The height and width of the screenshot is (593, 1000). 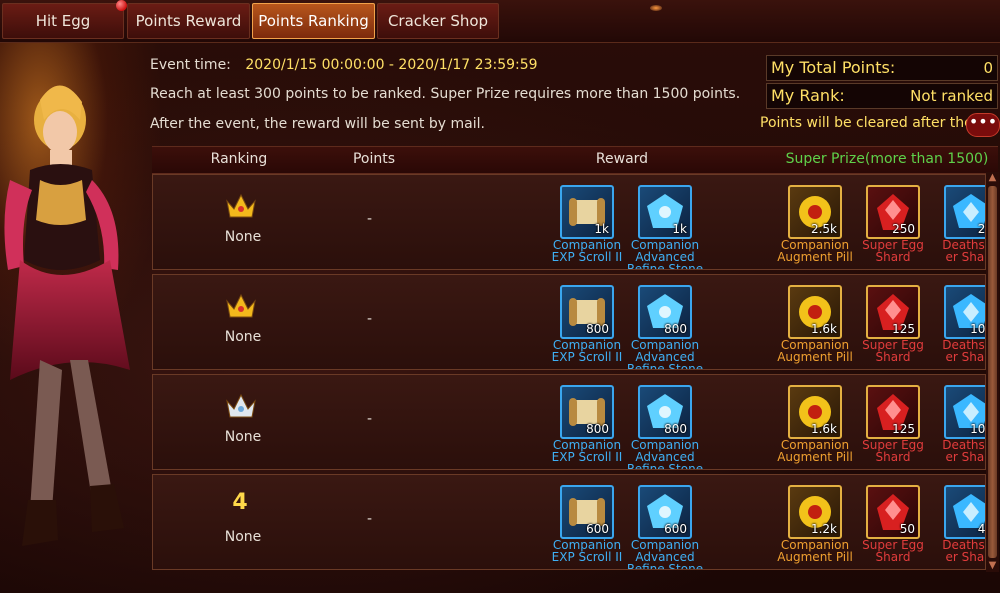 What do you see at coordinates (239, 159) in the screenshot?
I see `header-ranking: Ranking` at bounding box center [239, 159].